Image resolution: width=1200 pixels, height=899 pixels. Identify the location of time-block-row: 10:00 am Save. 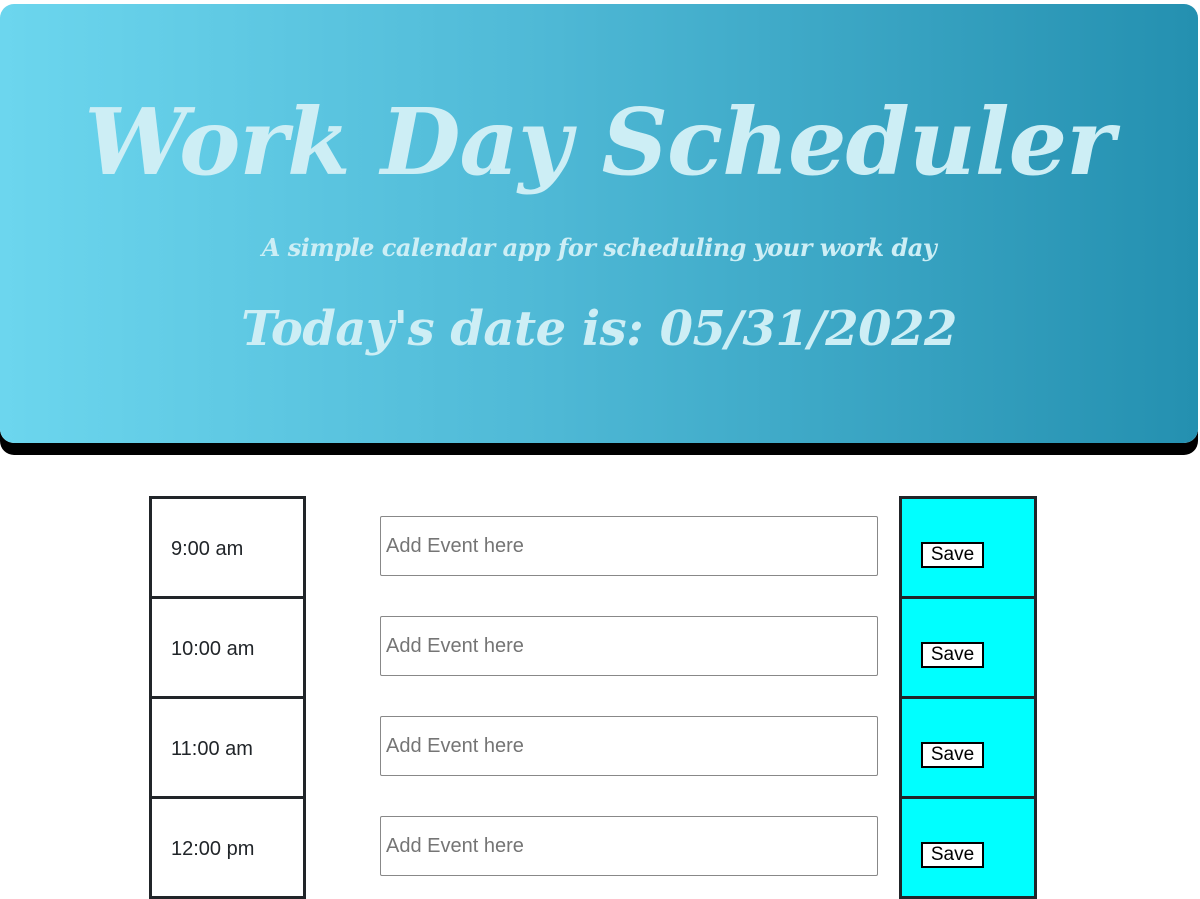
(593, 646).